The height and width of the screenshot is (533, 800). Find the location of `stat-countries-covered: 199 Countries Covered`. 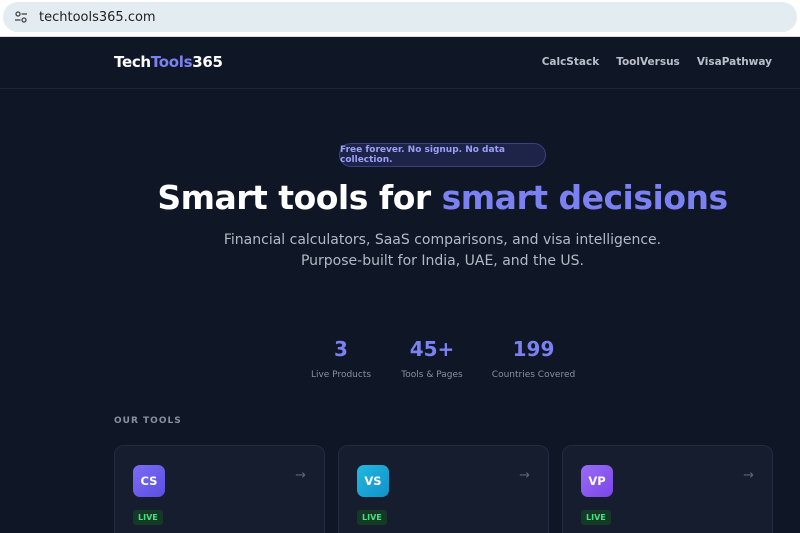

stat-countries-covered: 199 Countries Covered is located at coordinates (533, 358).